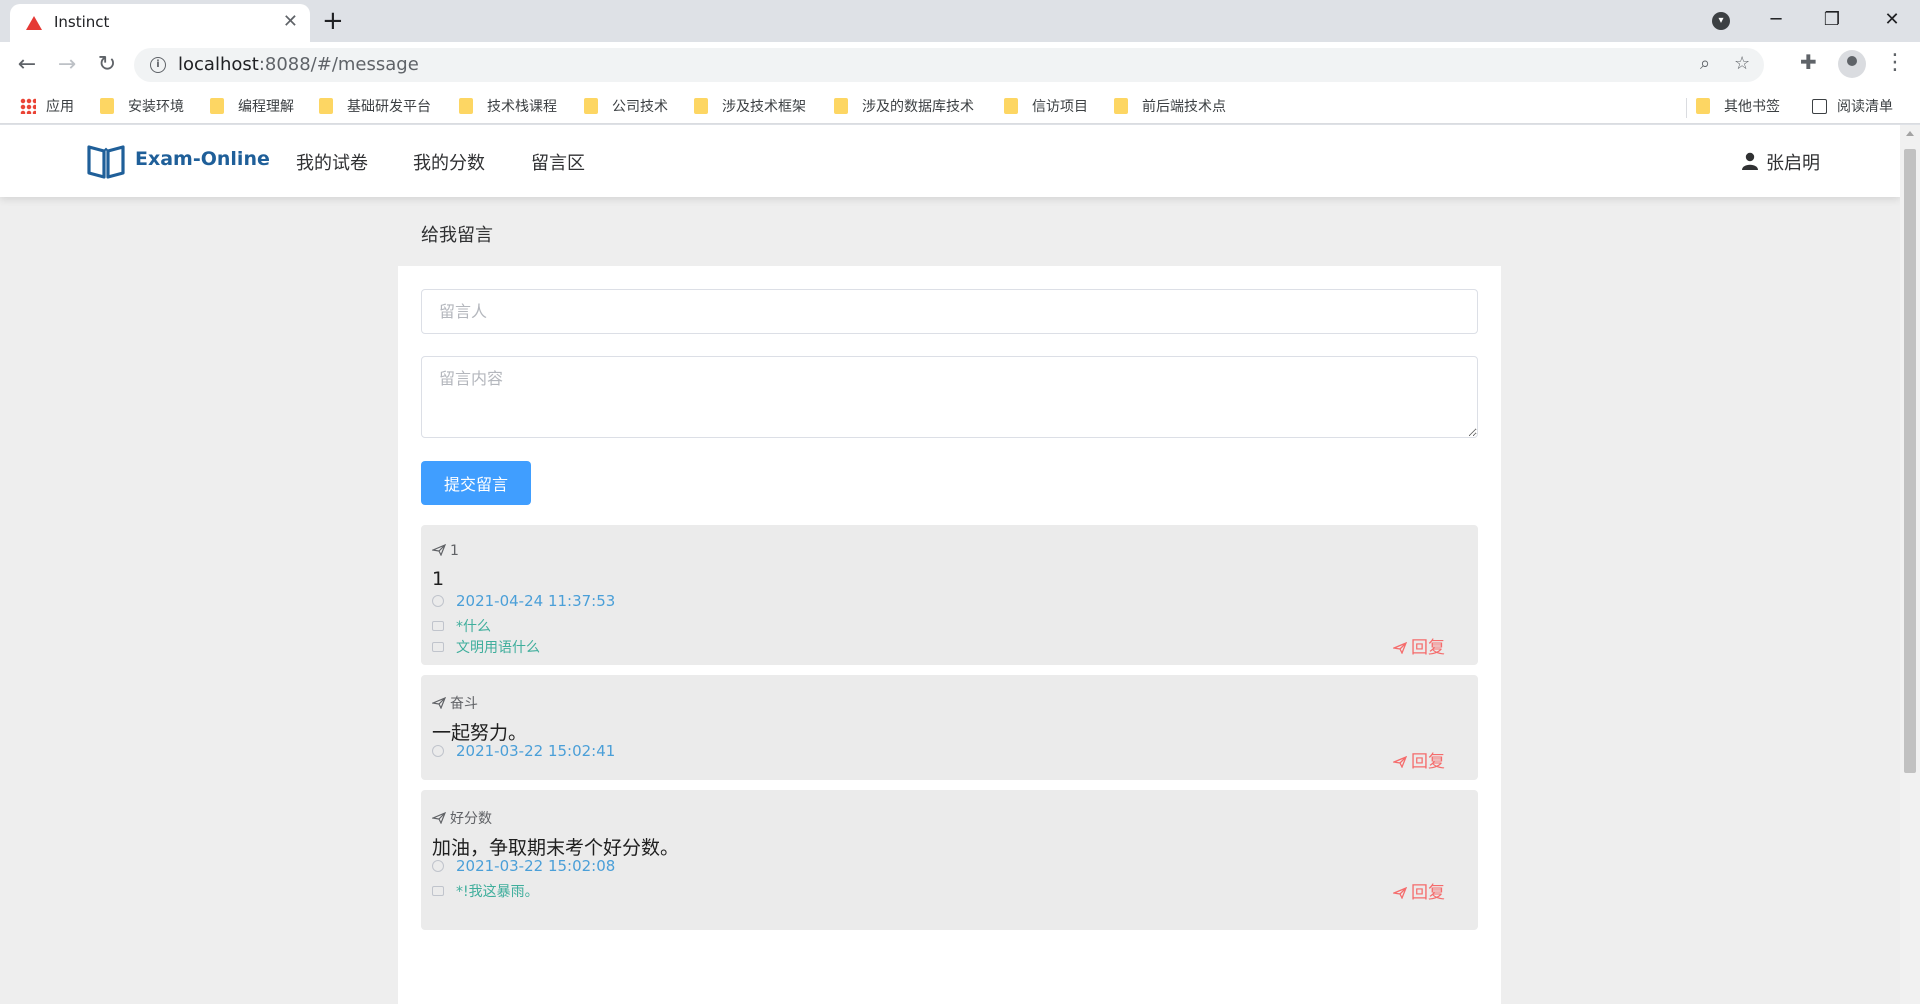 This screenshot has width=1920, height=1004. Describe the element at coordinates (82, 22) in the screenshot. I see `tab-title: Instinct` at that location.